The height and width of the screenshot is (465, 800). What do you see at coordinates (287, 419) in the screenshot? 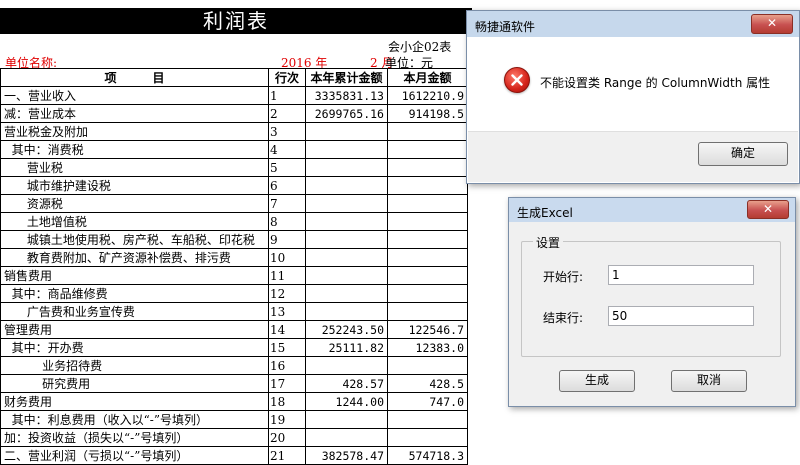
I see `row-line-cell: 19` at bounding box center [287, 419].